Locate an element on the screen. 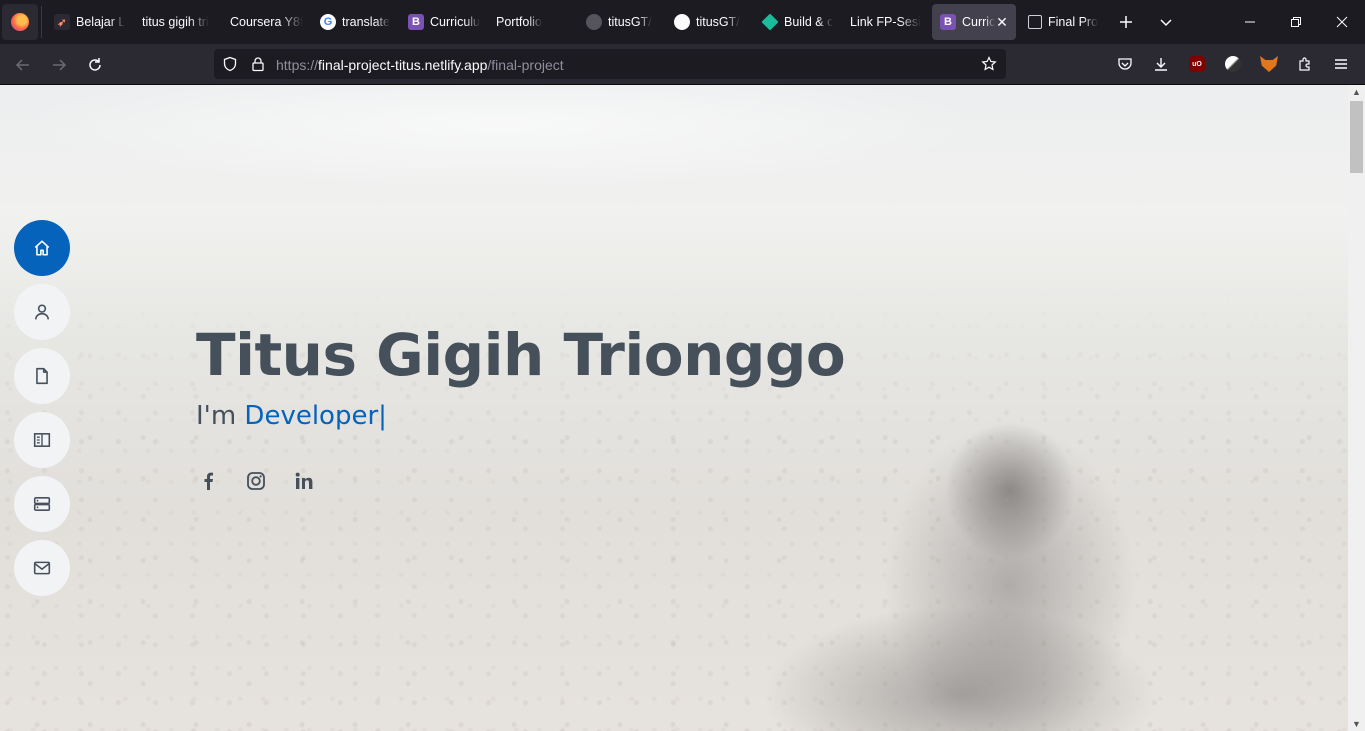 The image size is (1365, 731). download-icon is located at coordinates (1161, 64).